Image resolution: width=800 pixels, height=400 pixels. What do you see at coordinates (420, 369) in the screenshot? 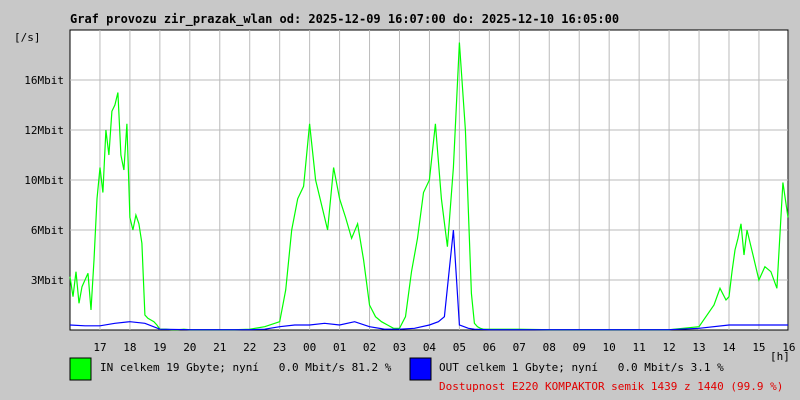
I see `legend-swatch-out` at bounding box center [420, 369].